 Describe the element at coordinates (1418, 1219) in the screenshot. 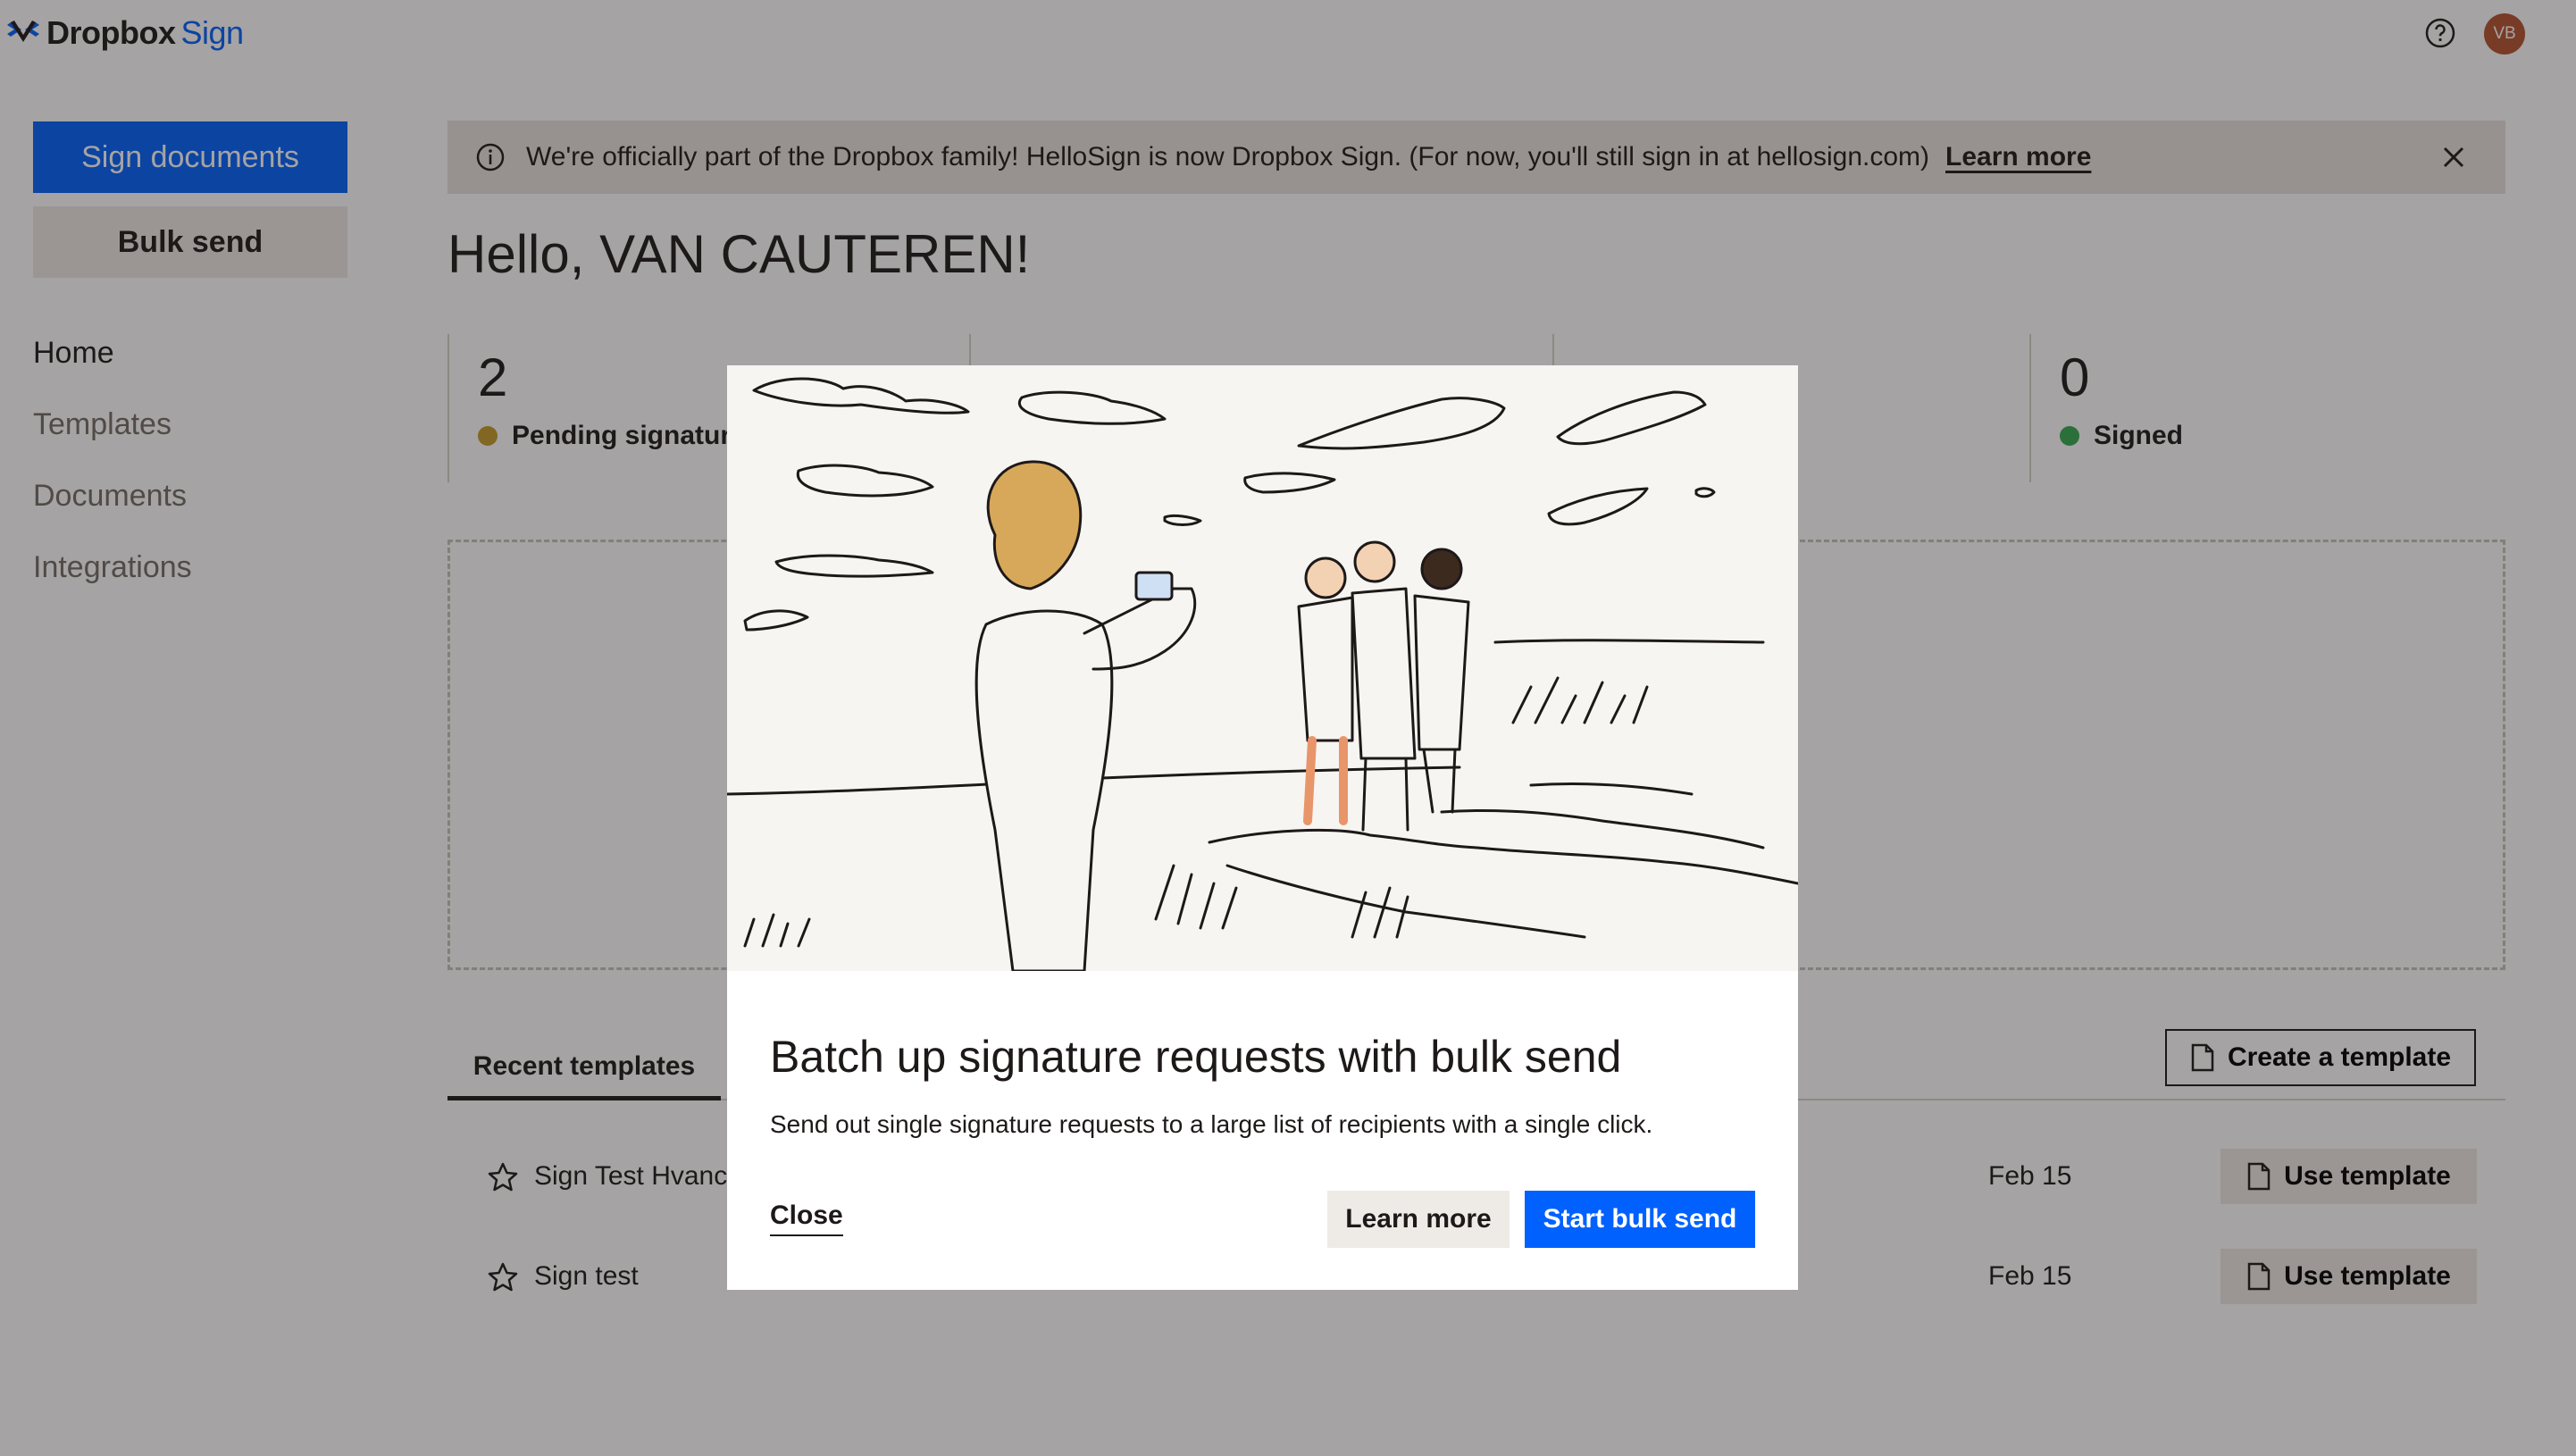

I see `modal-learn-more-button: Learn more` at that location.